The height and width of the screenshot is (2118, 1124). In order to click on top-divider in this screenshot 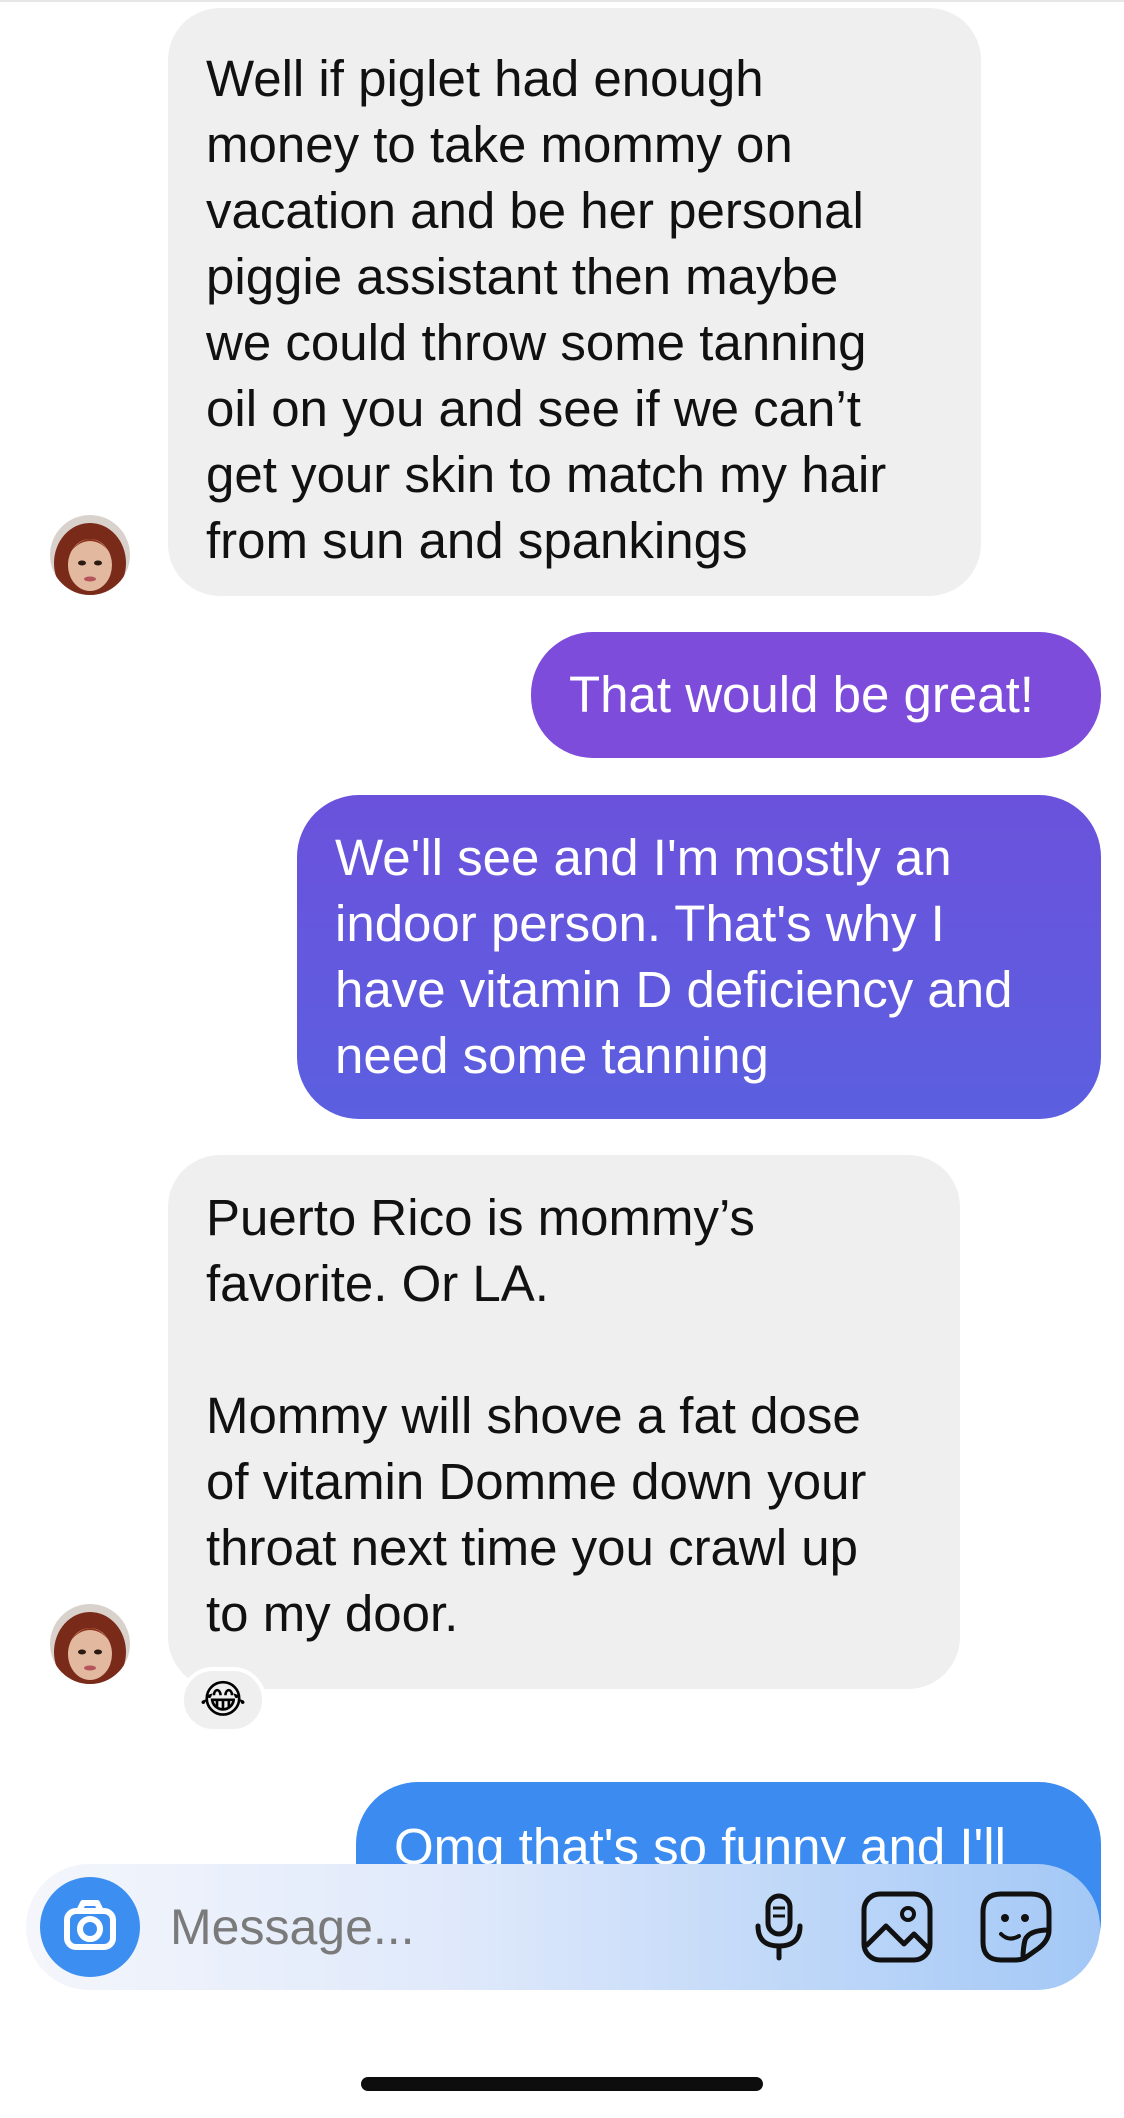, I will do `click(562, 1)`.